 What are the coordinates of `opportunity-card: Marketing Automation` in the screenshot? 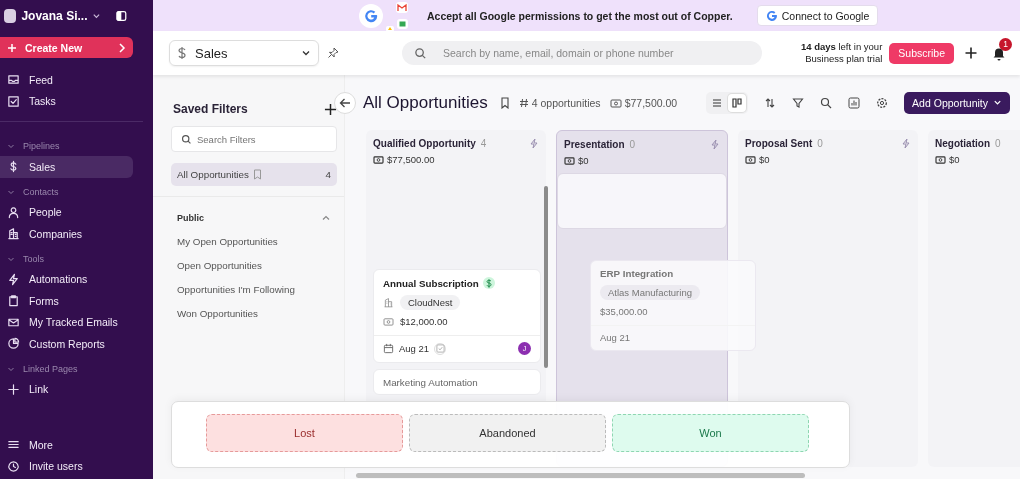 It's located at (457, 382).